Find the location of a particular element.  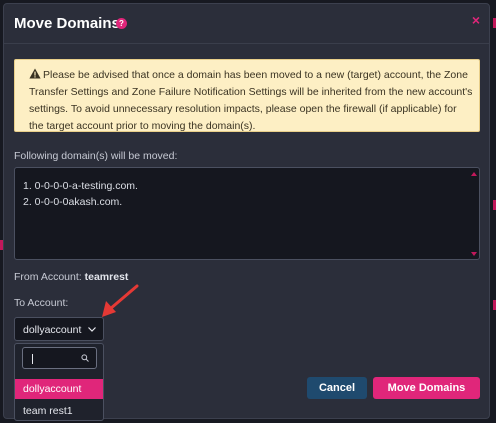

from-account-row: From Account: teamrest is located at coordinates (71, 277).